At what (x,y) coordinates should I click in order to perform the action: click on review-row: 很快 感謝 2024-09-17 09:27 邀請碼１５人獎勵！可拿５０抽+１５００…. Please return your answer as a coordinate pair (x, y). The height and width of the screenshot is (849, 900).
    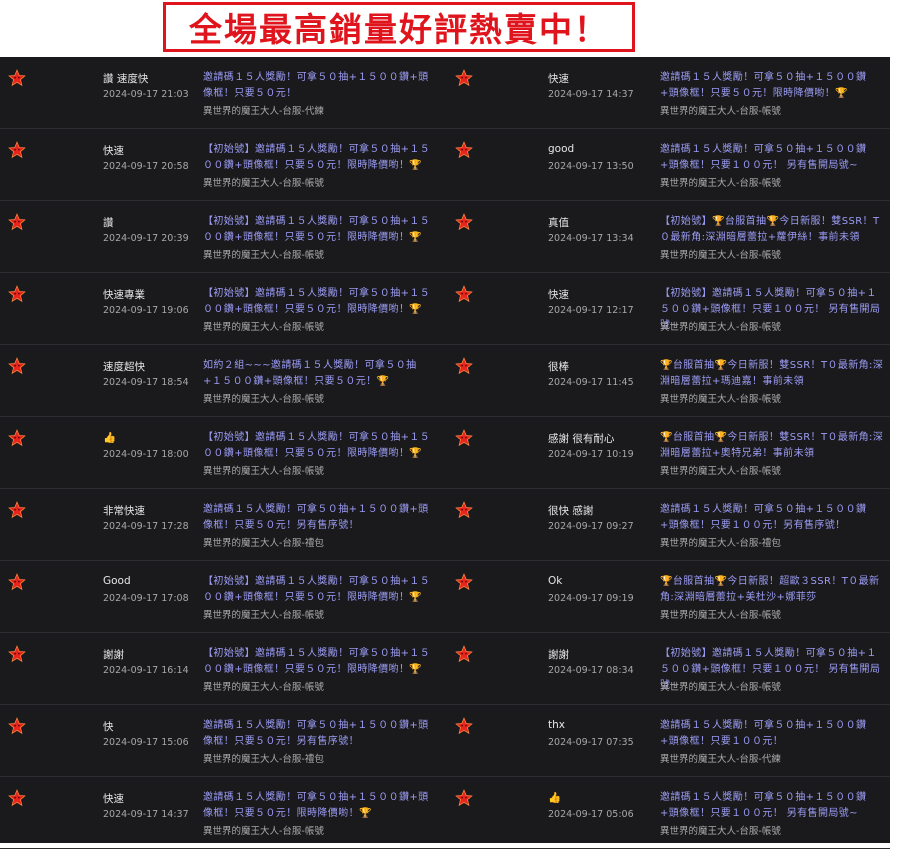
    Looking at the image, I should click on (667, 525).